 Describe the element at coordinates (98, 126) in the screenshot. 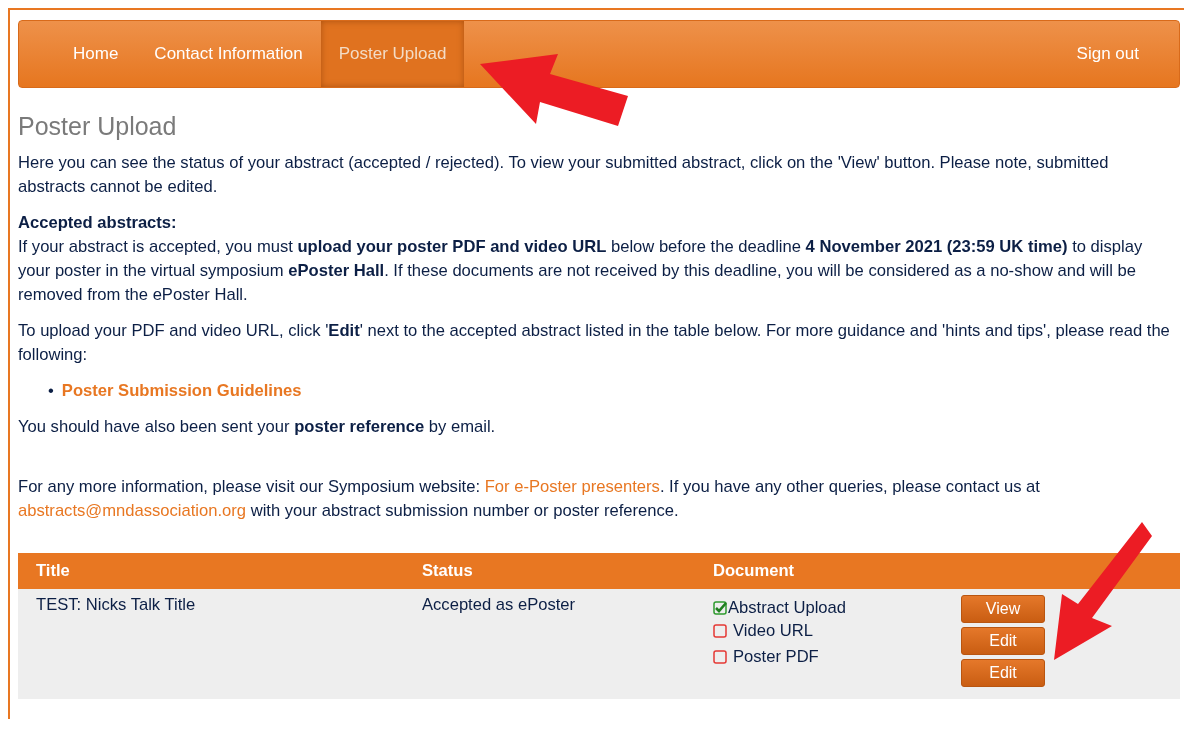

I see `page-title: Poster Upload` at that location.